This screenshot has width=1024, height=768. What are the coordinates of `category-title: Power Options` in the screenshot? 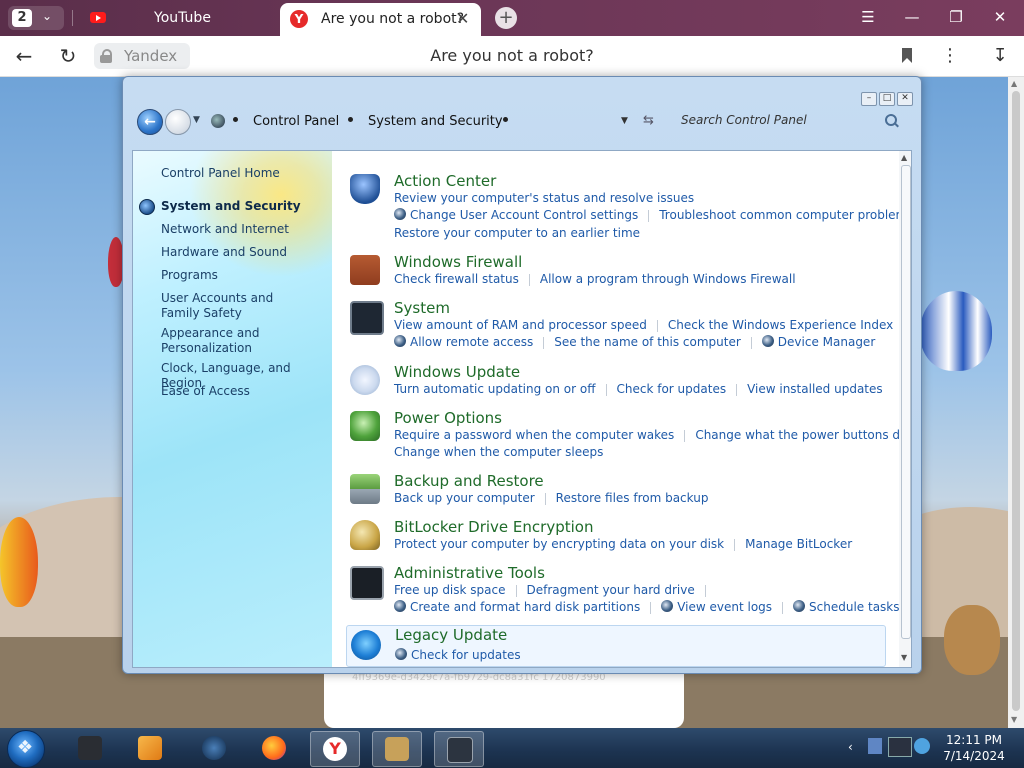 It's located at (448, 418).